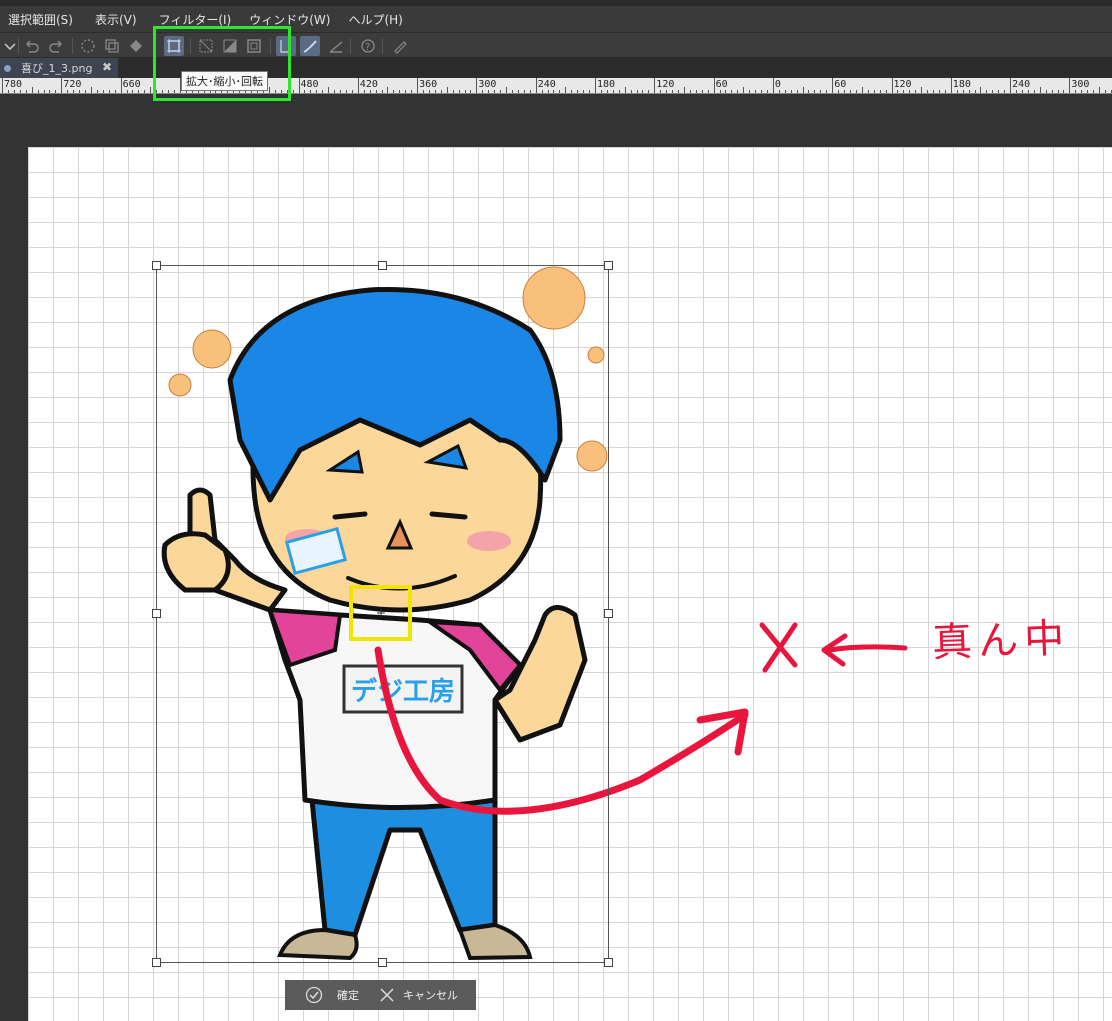 The image size is (1112, 1021). Describe the element at coordinates (368, 46) in the screenshot. I see `help-icon: ?` at that location.